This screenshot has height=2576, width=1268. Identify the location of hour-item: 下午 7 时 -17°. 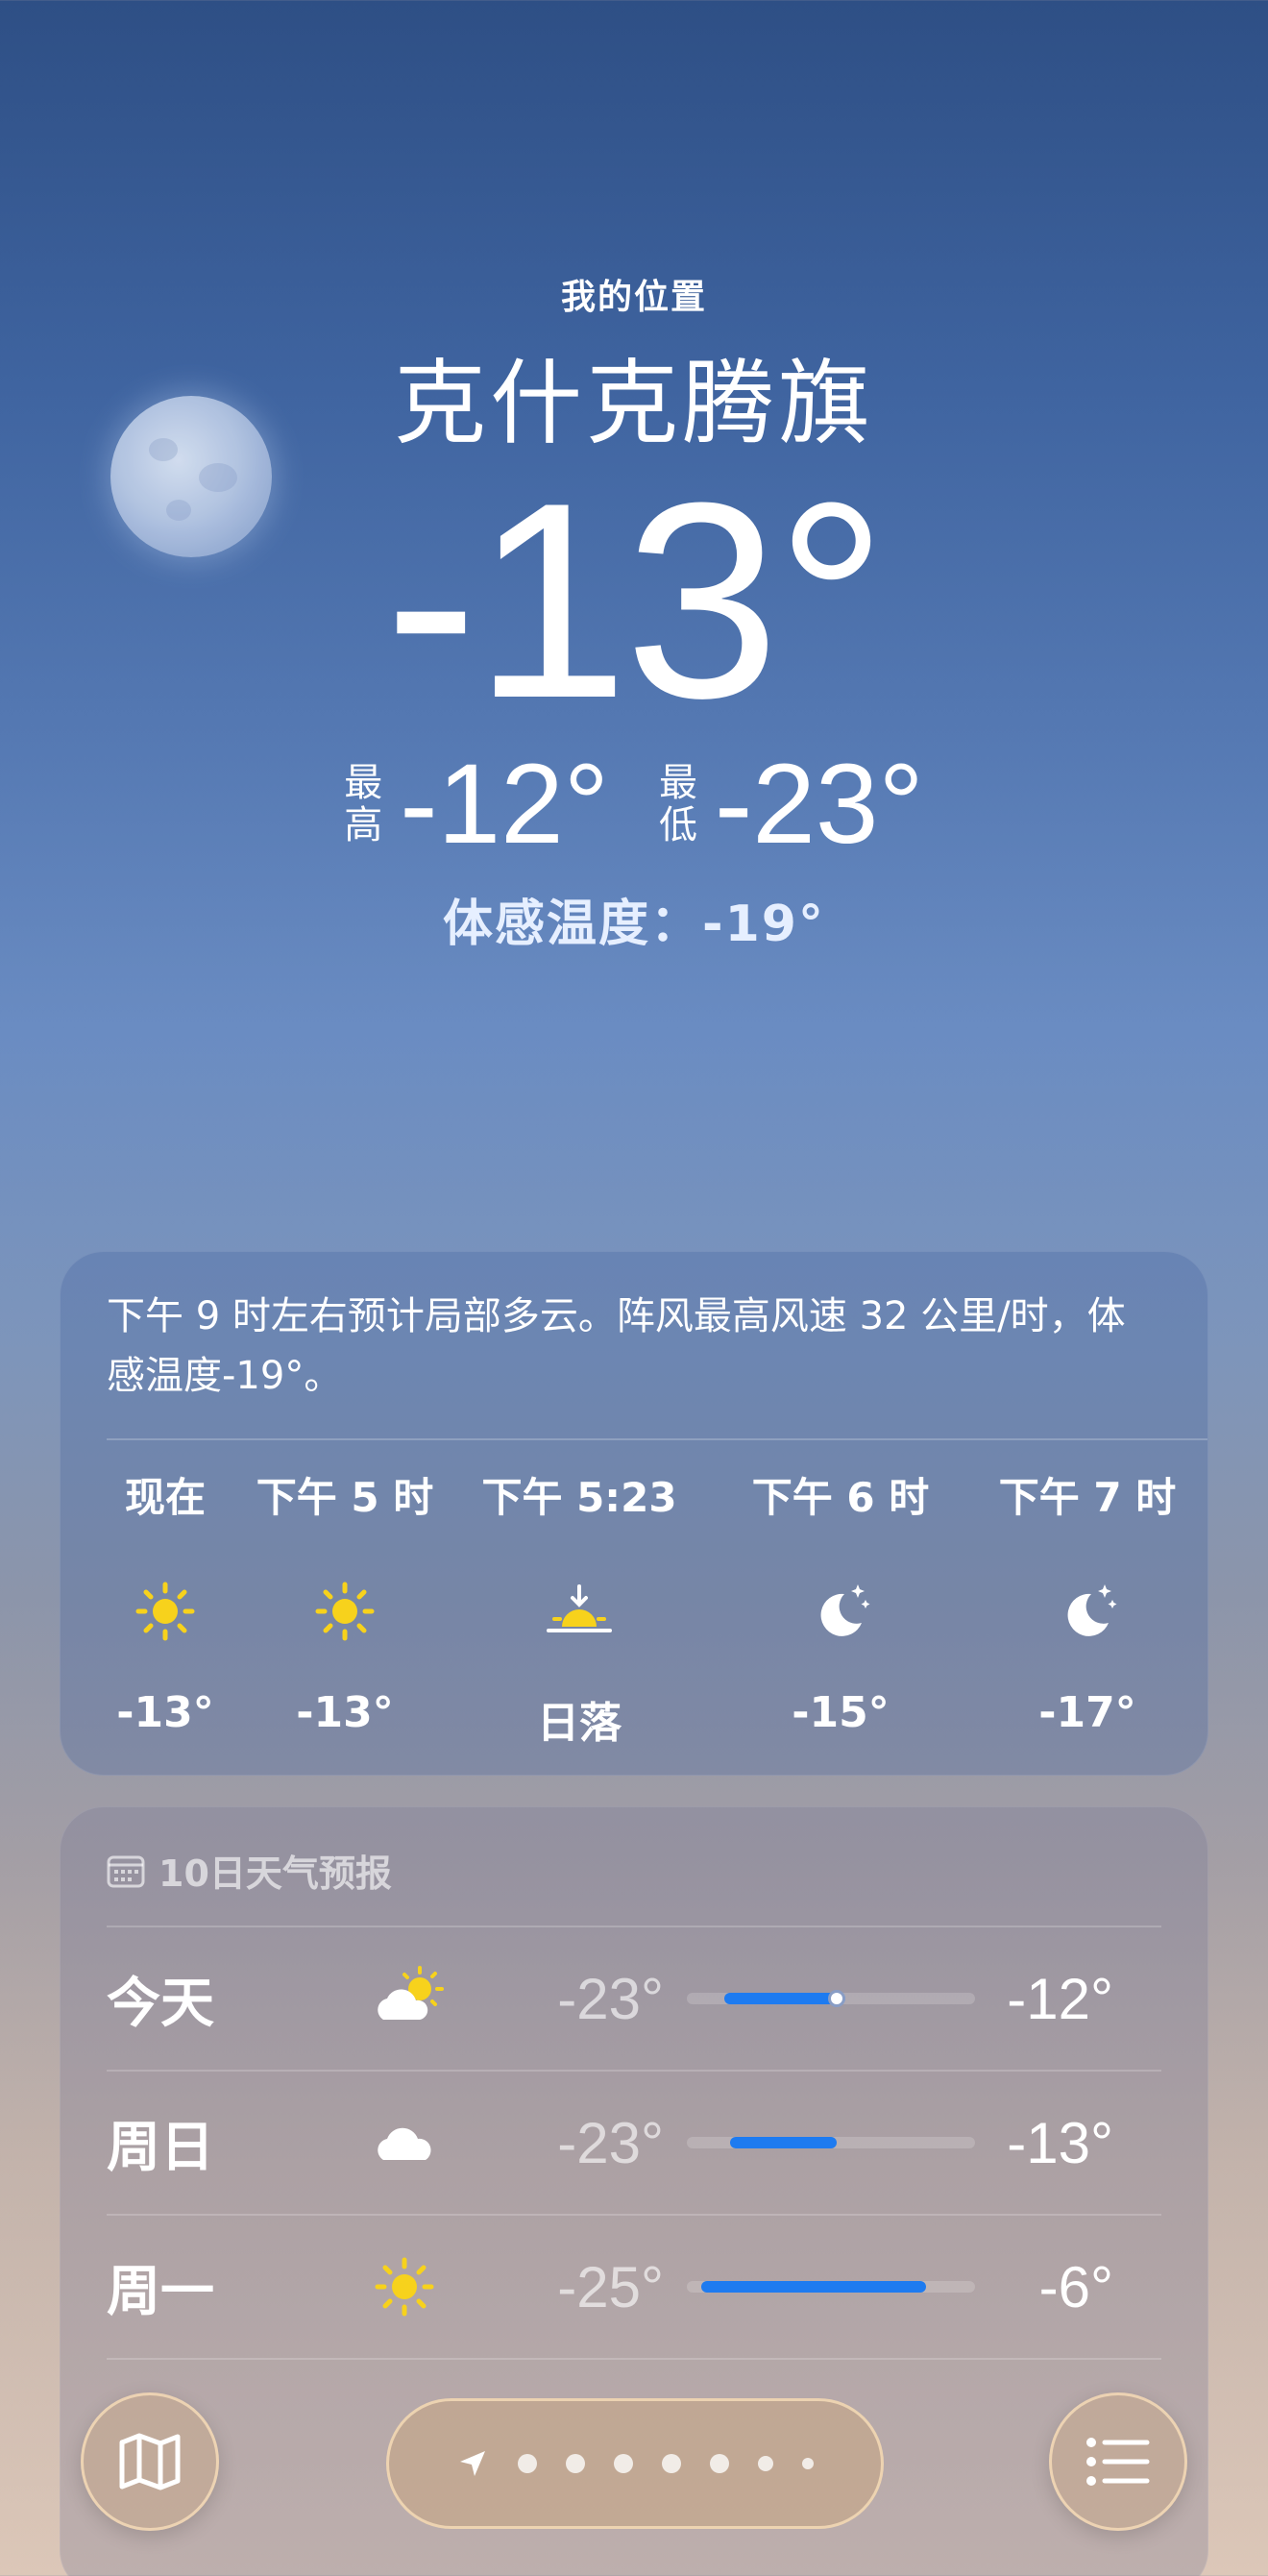
(1087, 1605).